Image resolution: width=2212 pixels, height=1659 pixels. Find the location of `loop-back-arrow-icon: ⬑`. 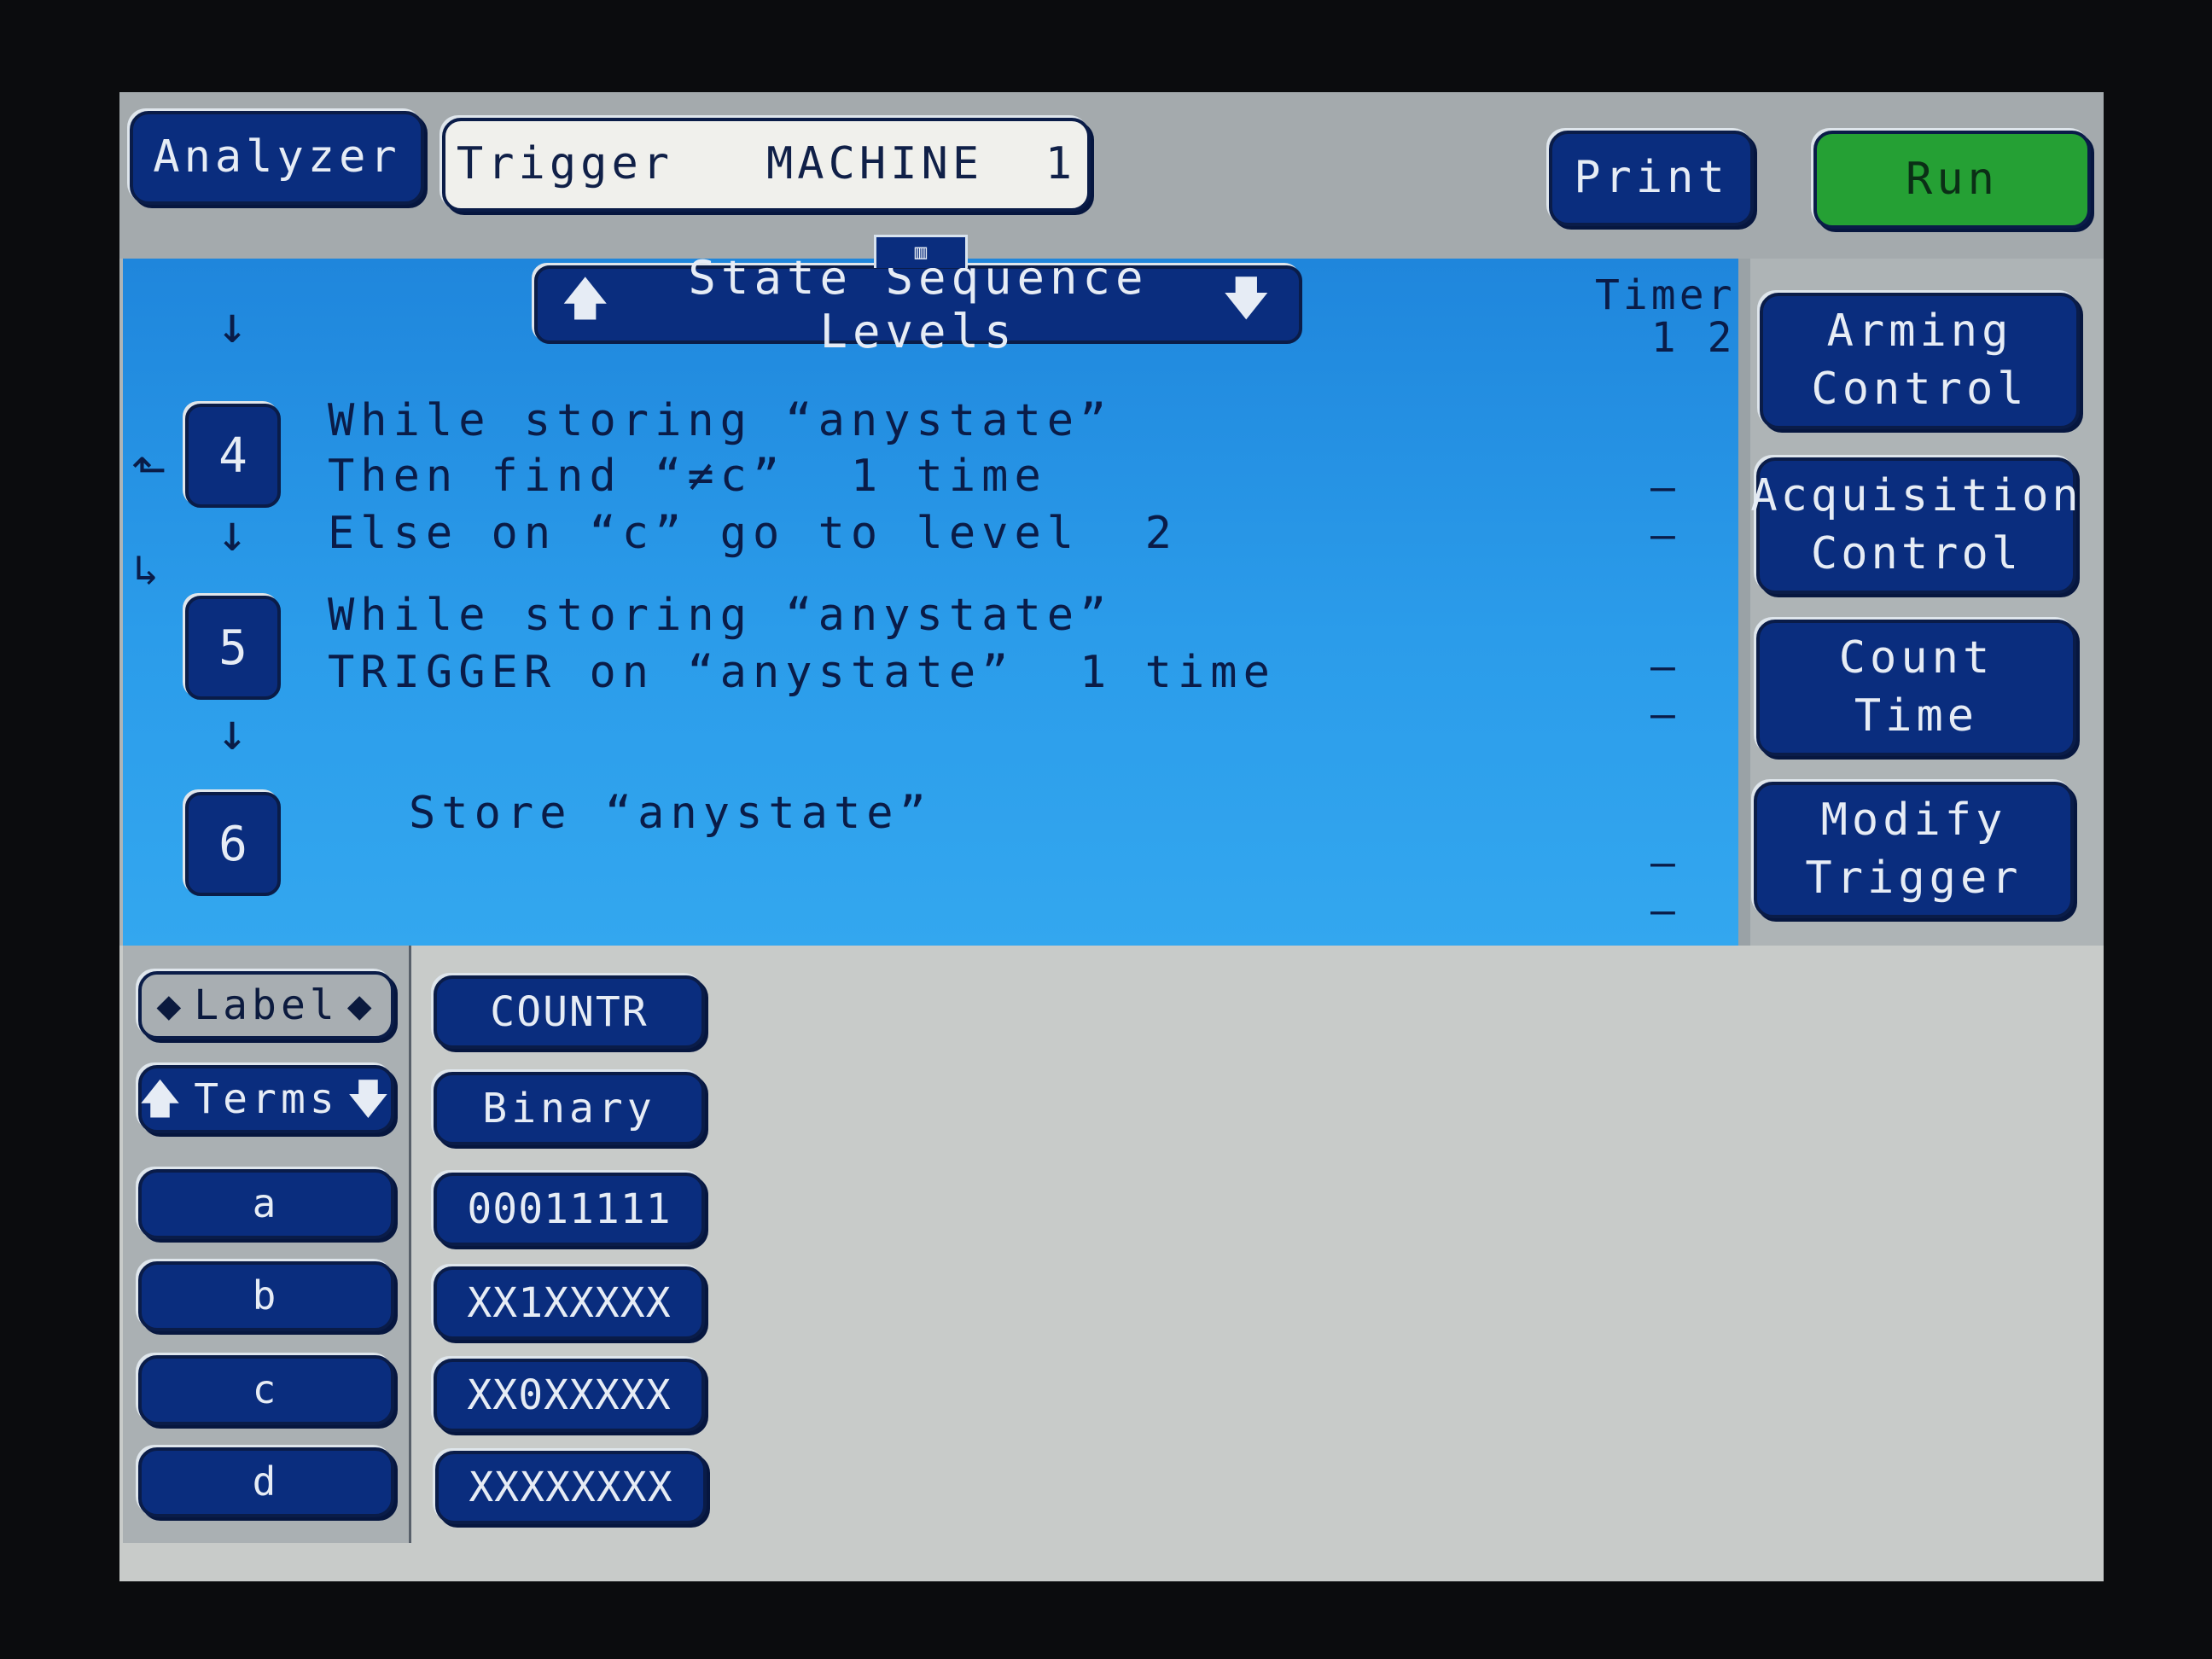

loop-back-arrow-icon: ⬑ is located at coordinates (149, 469).